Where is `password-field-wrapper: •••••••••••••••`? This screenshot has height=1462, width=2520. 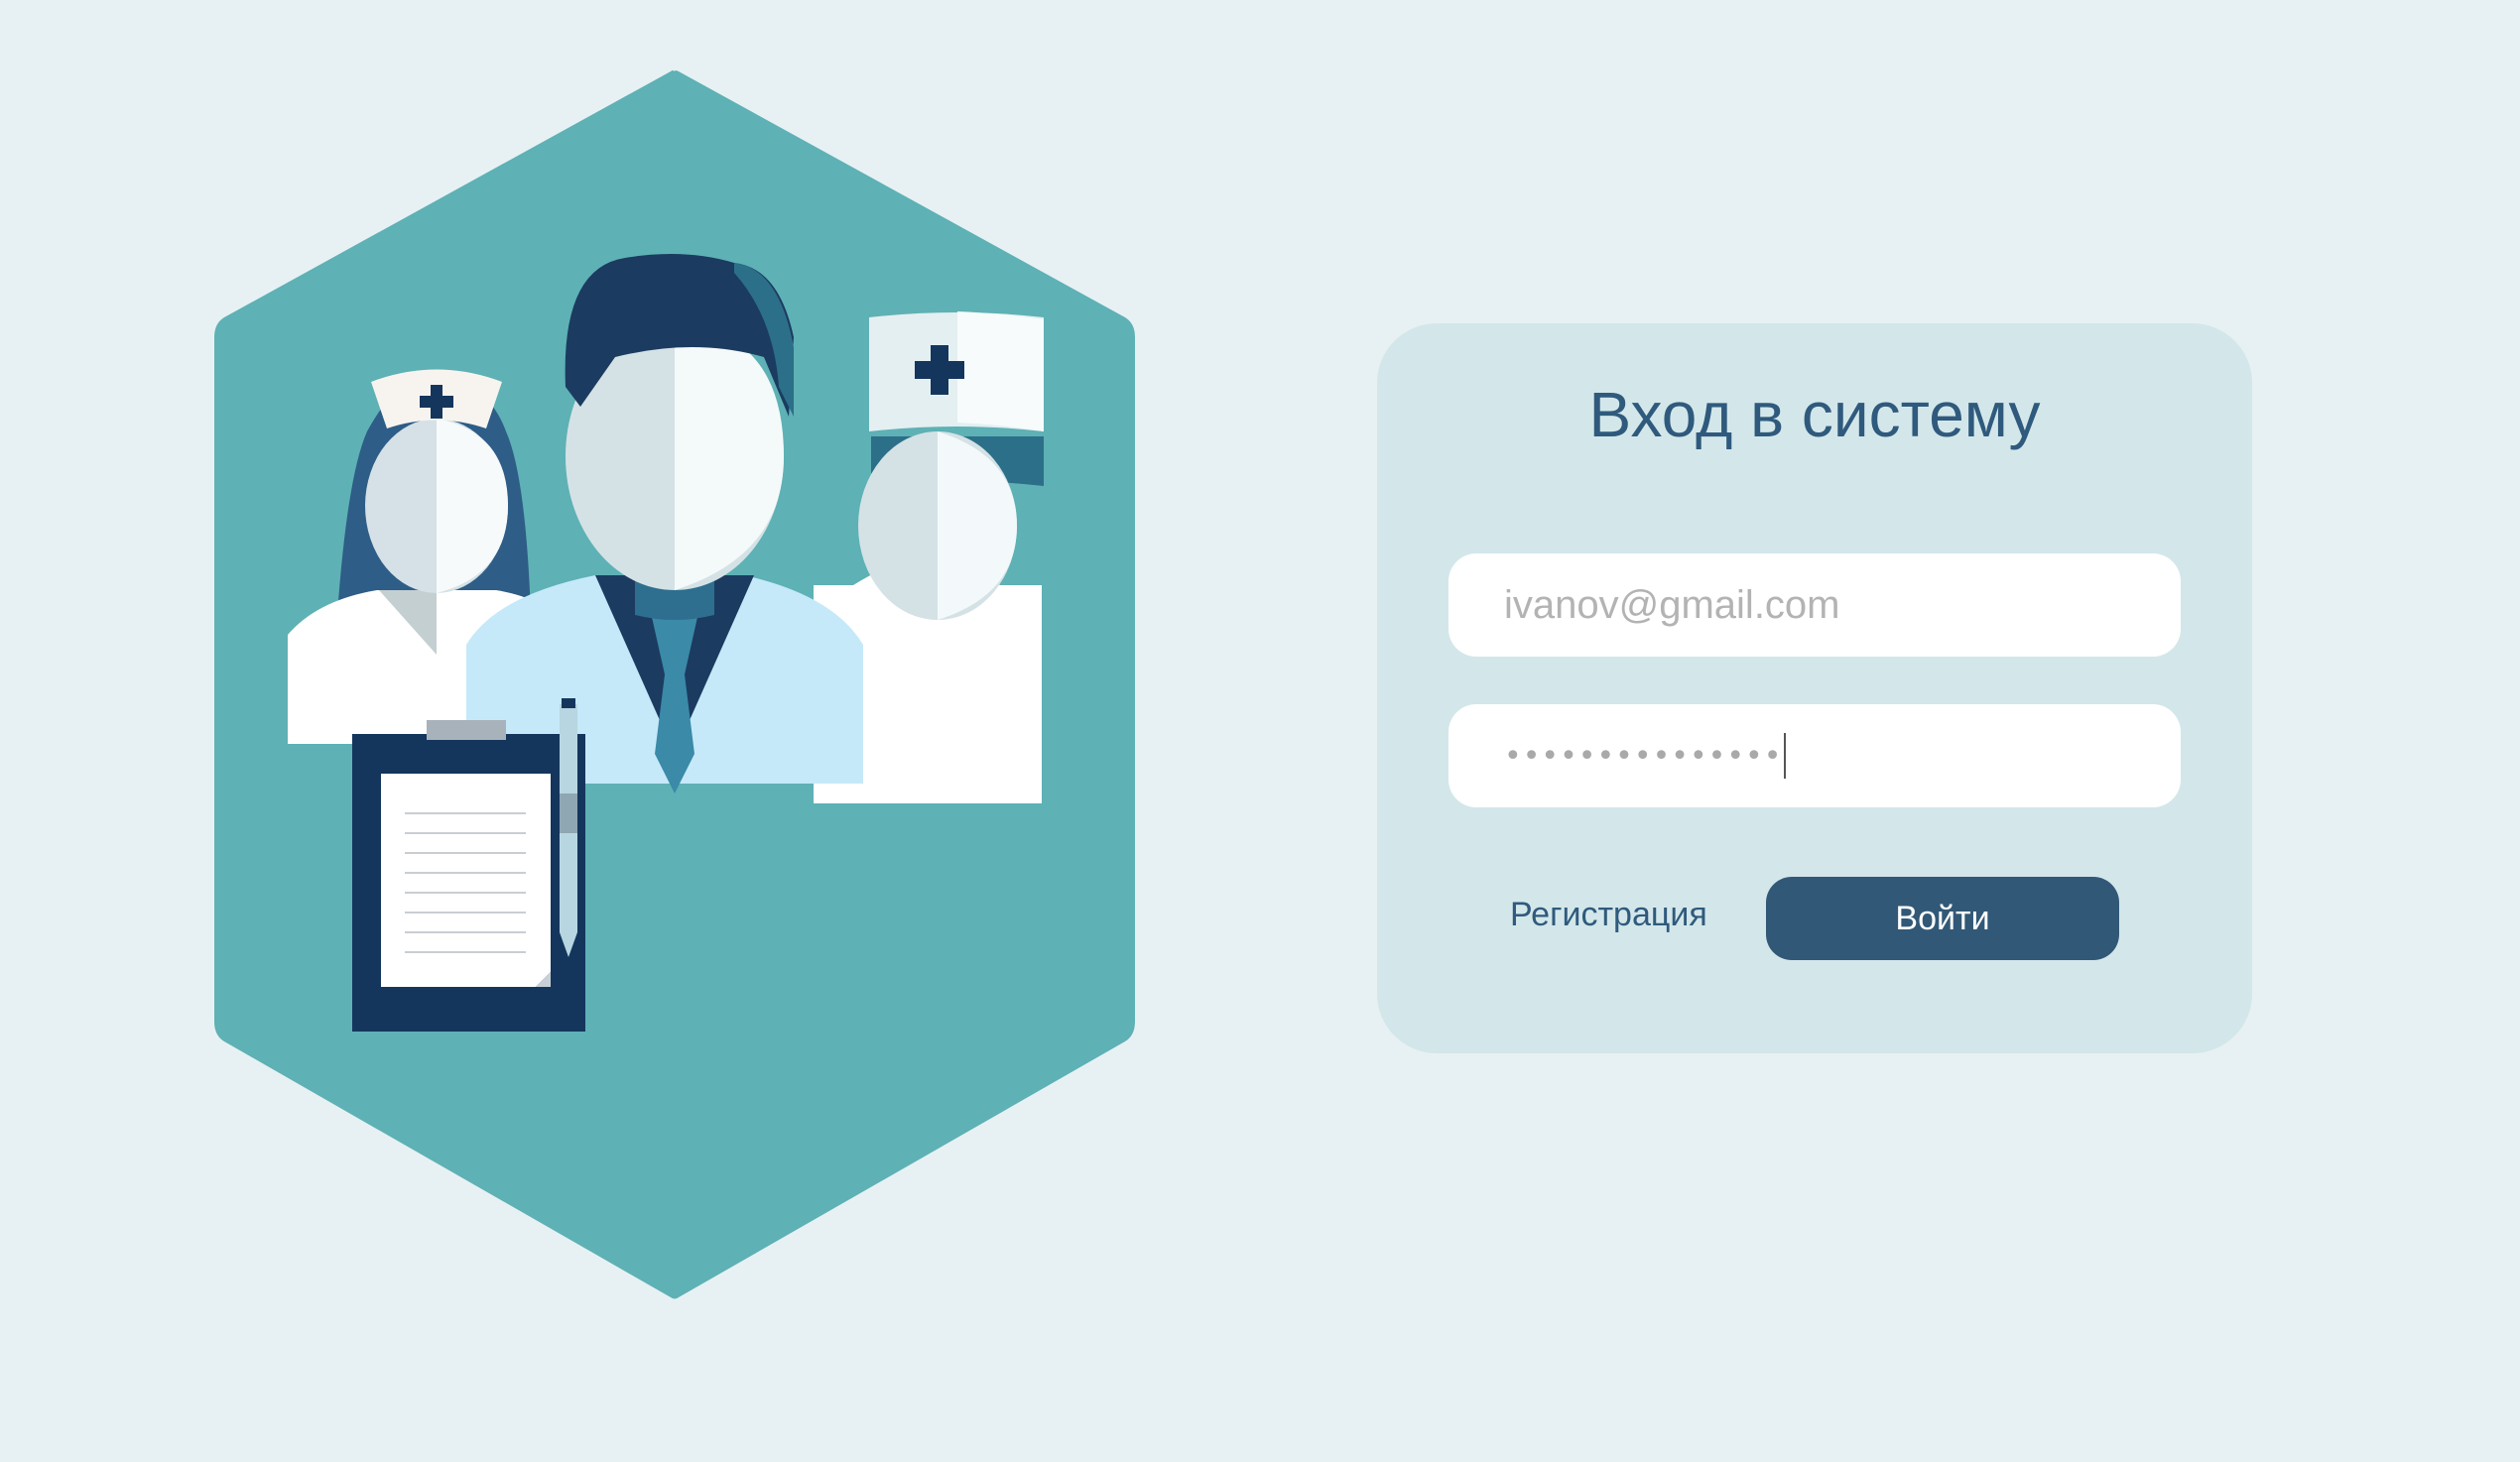 password-field-wrapper: ••••••••••••••• is located at coordinates (1815, 755).